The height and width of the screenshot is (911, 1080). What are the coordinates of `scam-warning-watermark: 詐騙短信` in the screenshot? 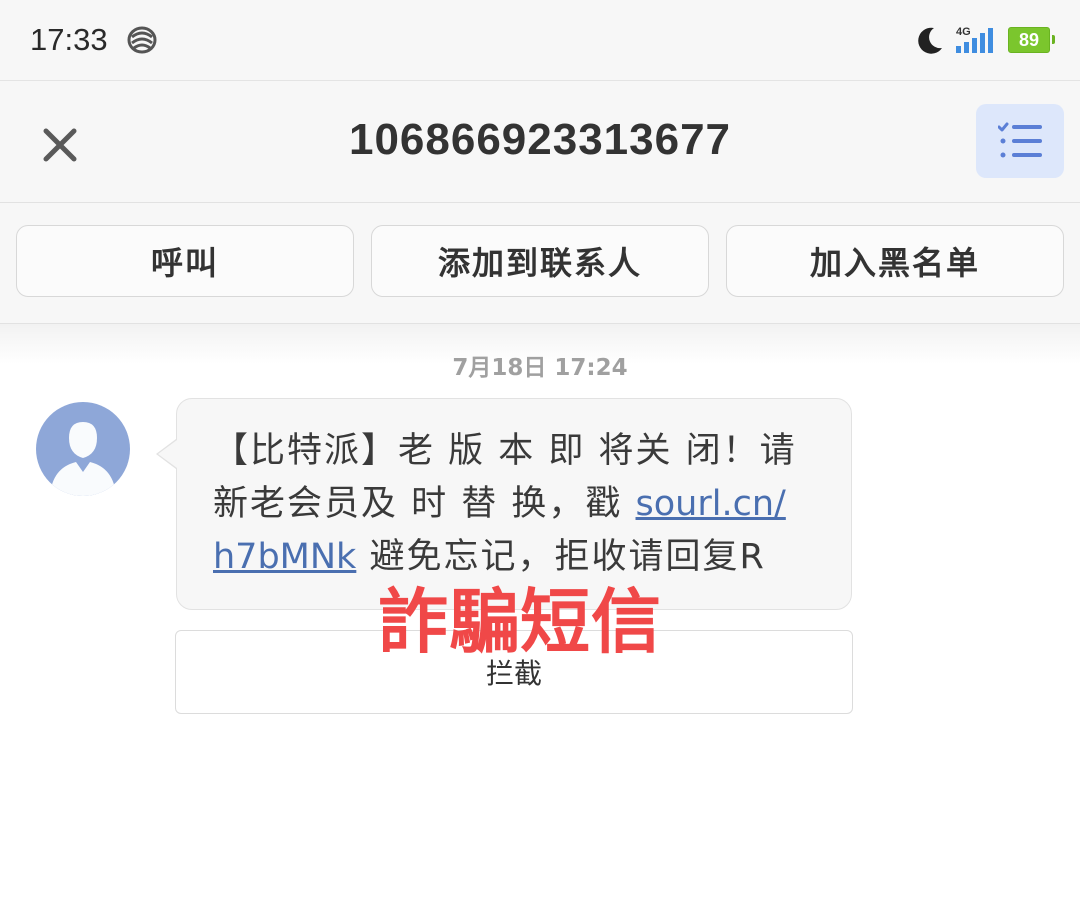 It's located at (520, 622).